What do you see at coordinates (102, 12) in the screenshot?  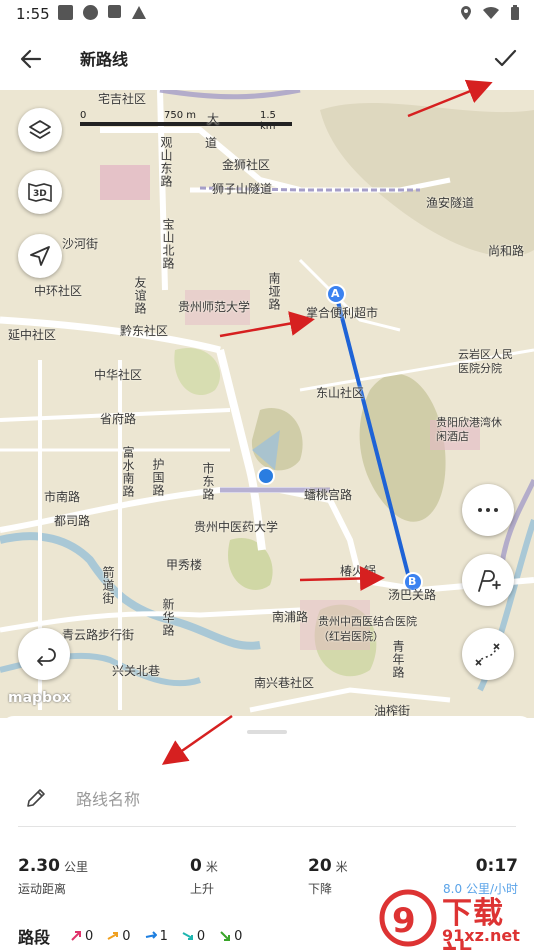 I see `notification-icons` at bounding box center [102, 12].